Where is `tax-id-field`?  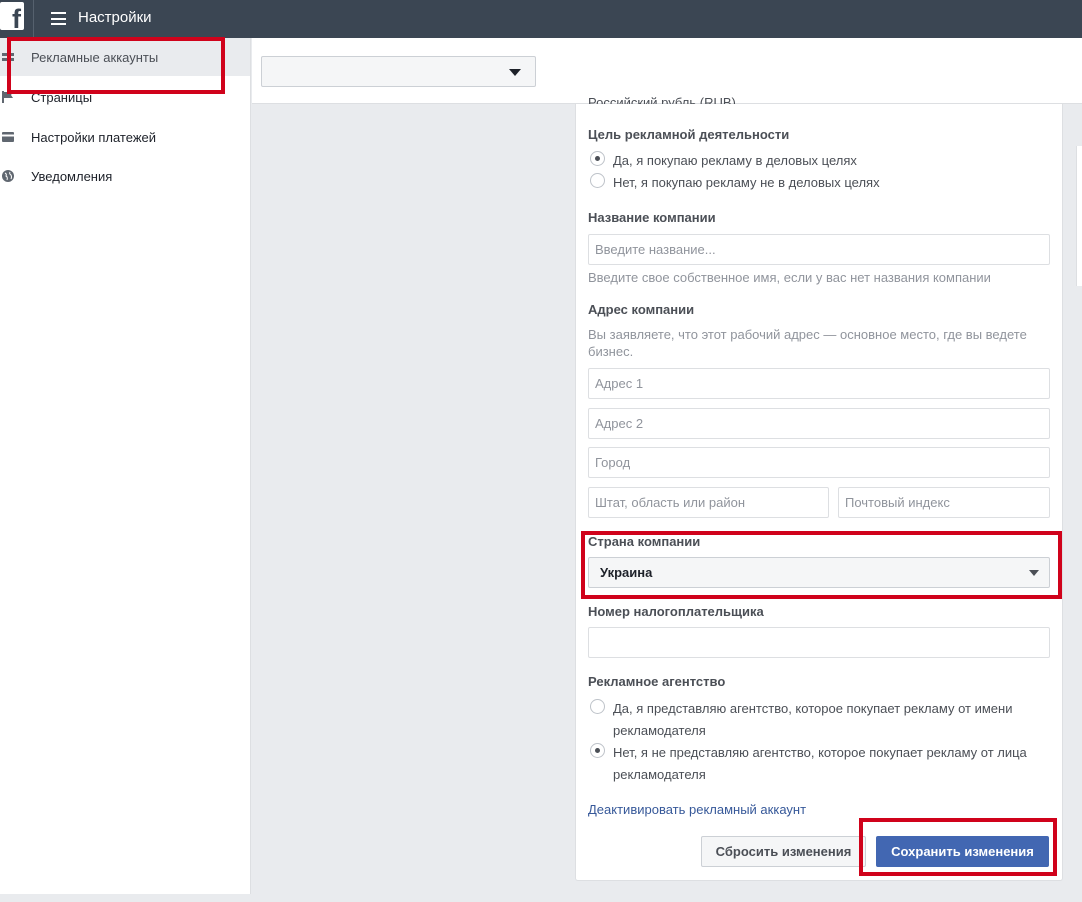 tax-id-field is located at coordinates (819, 642).